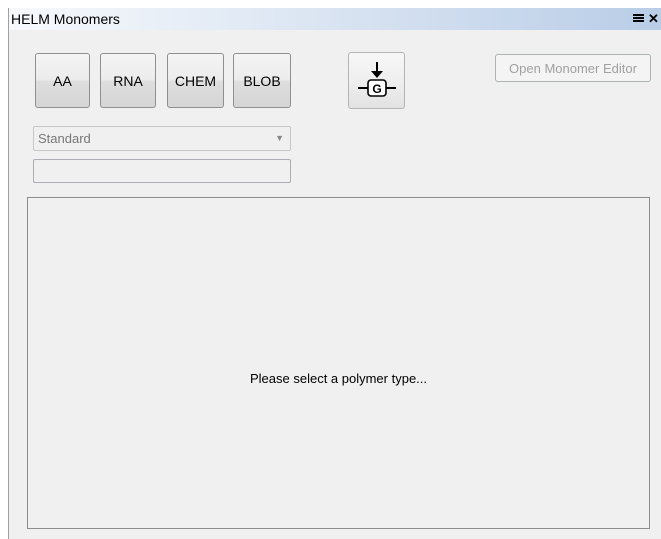  Describe the element at coordinates (162, 138) in the screenshot. I see `category-select: Standard ▼` at that location.